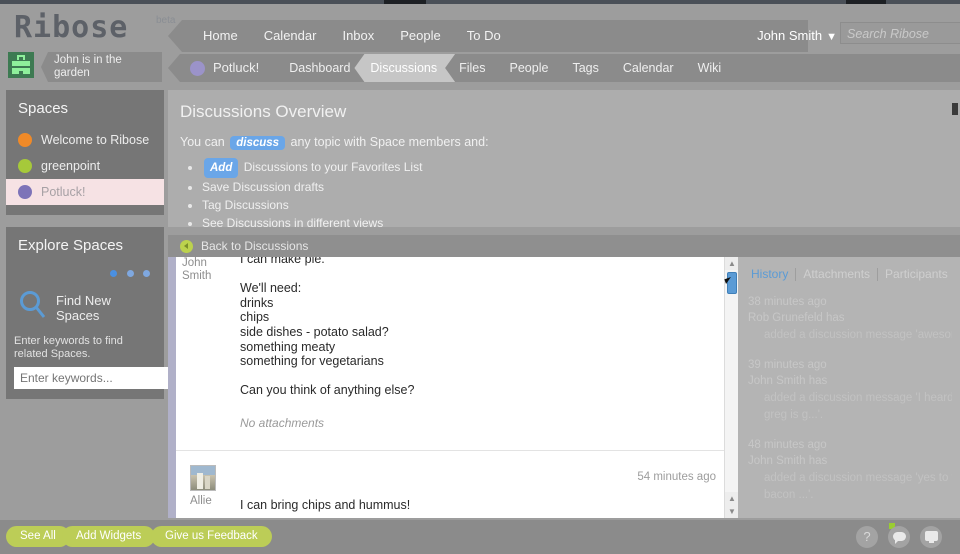 This screenshot has width=960, height=554. I want to click on add-pill: Add, so click(221, 168).